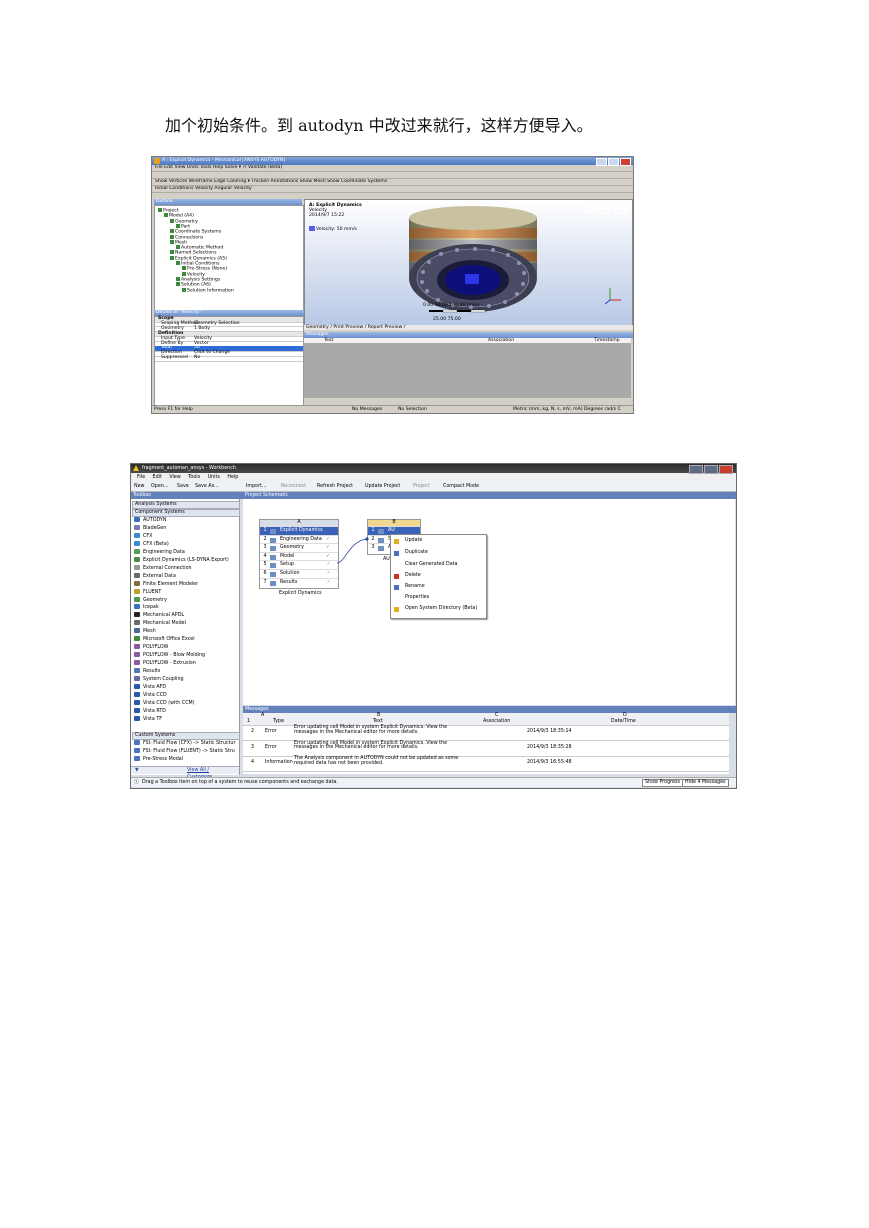 This screenshot has width=869, height=1228. Describe the element at coordinates (299, 582) in the screenshot. I see `system-a-cell: 7 Results ⚡` at that location.